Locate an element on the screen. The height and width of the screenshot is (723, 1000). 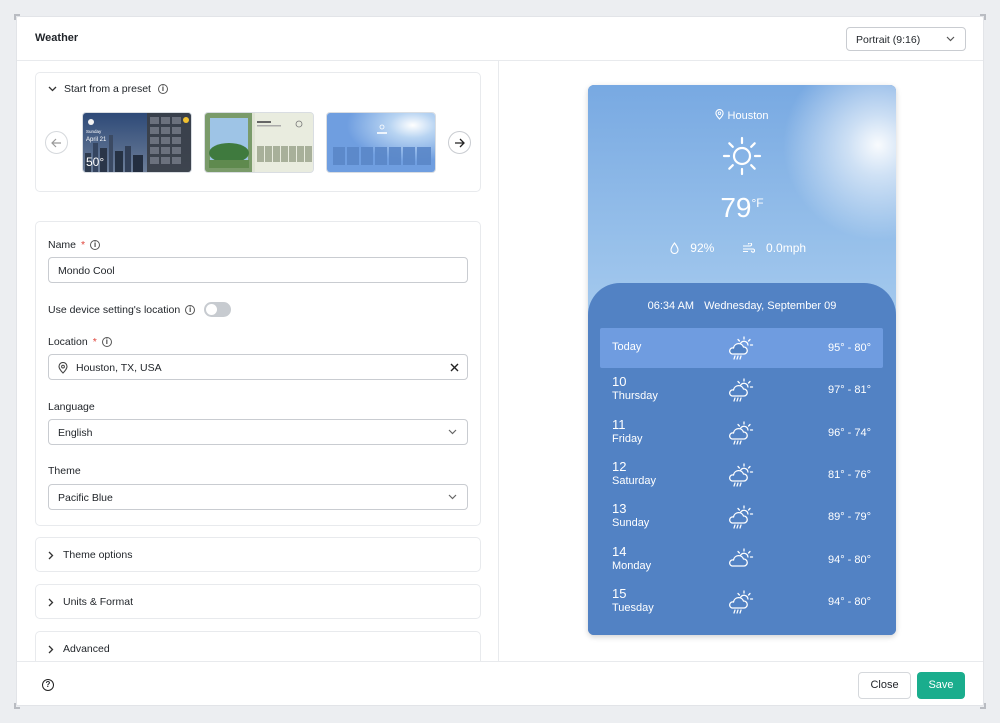
sun-cloud-icon is located at coordinates (741, 562).